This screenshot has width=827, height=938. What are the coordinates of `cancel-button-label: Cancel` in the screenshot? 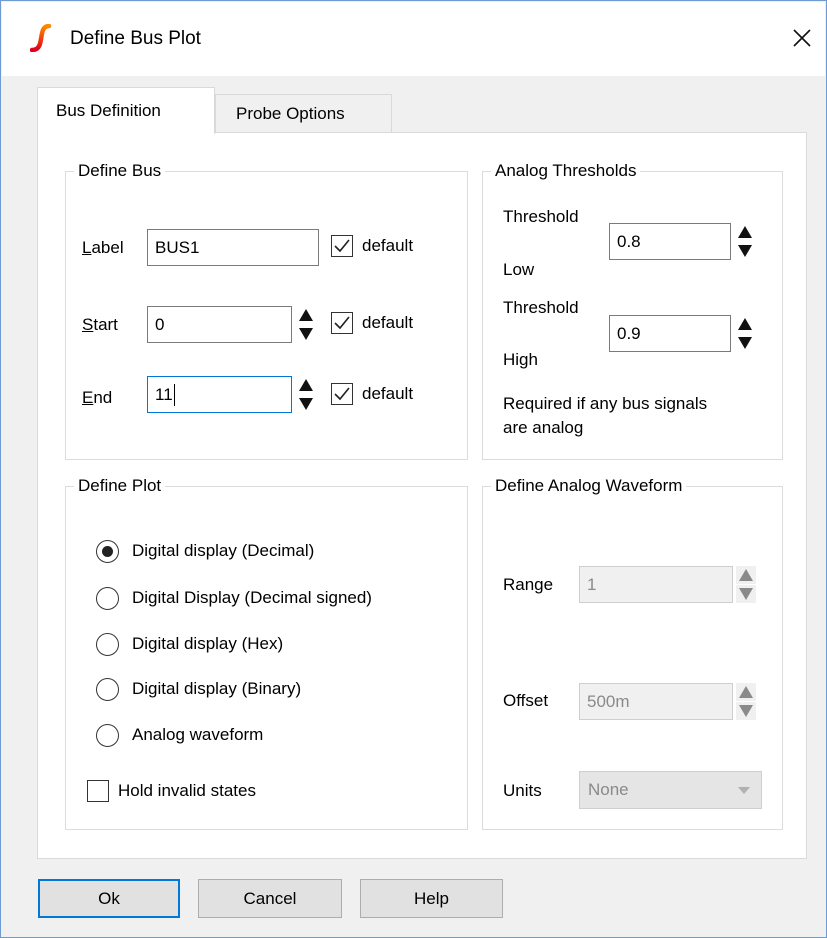 It's located at (270, 898).